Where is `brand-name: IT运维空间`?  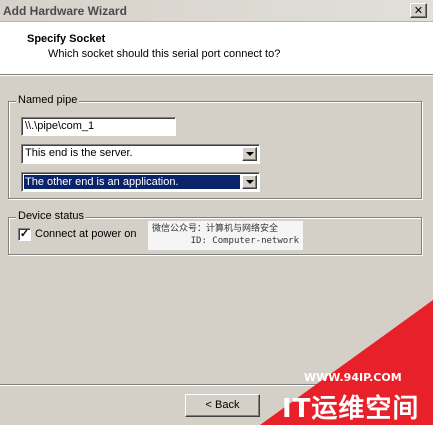
brand-name: IT运维空间 is located at coordinates (351, 409).